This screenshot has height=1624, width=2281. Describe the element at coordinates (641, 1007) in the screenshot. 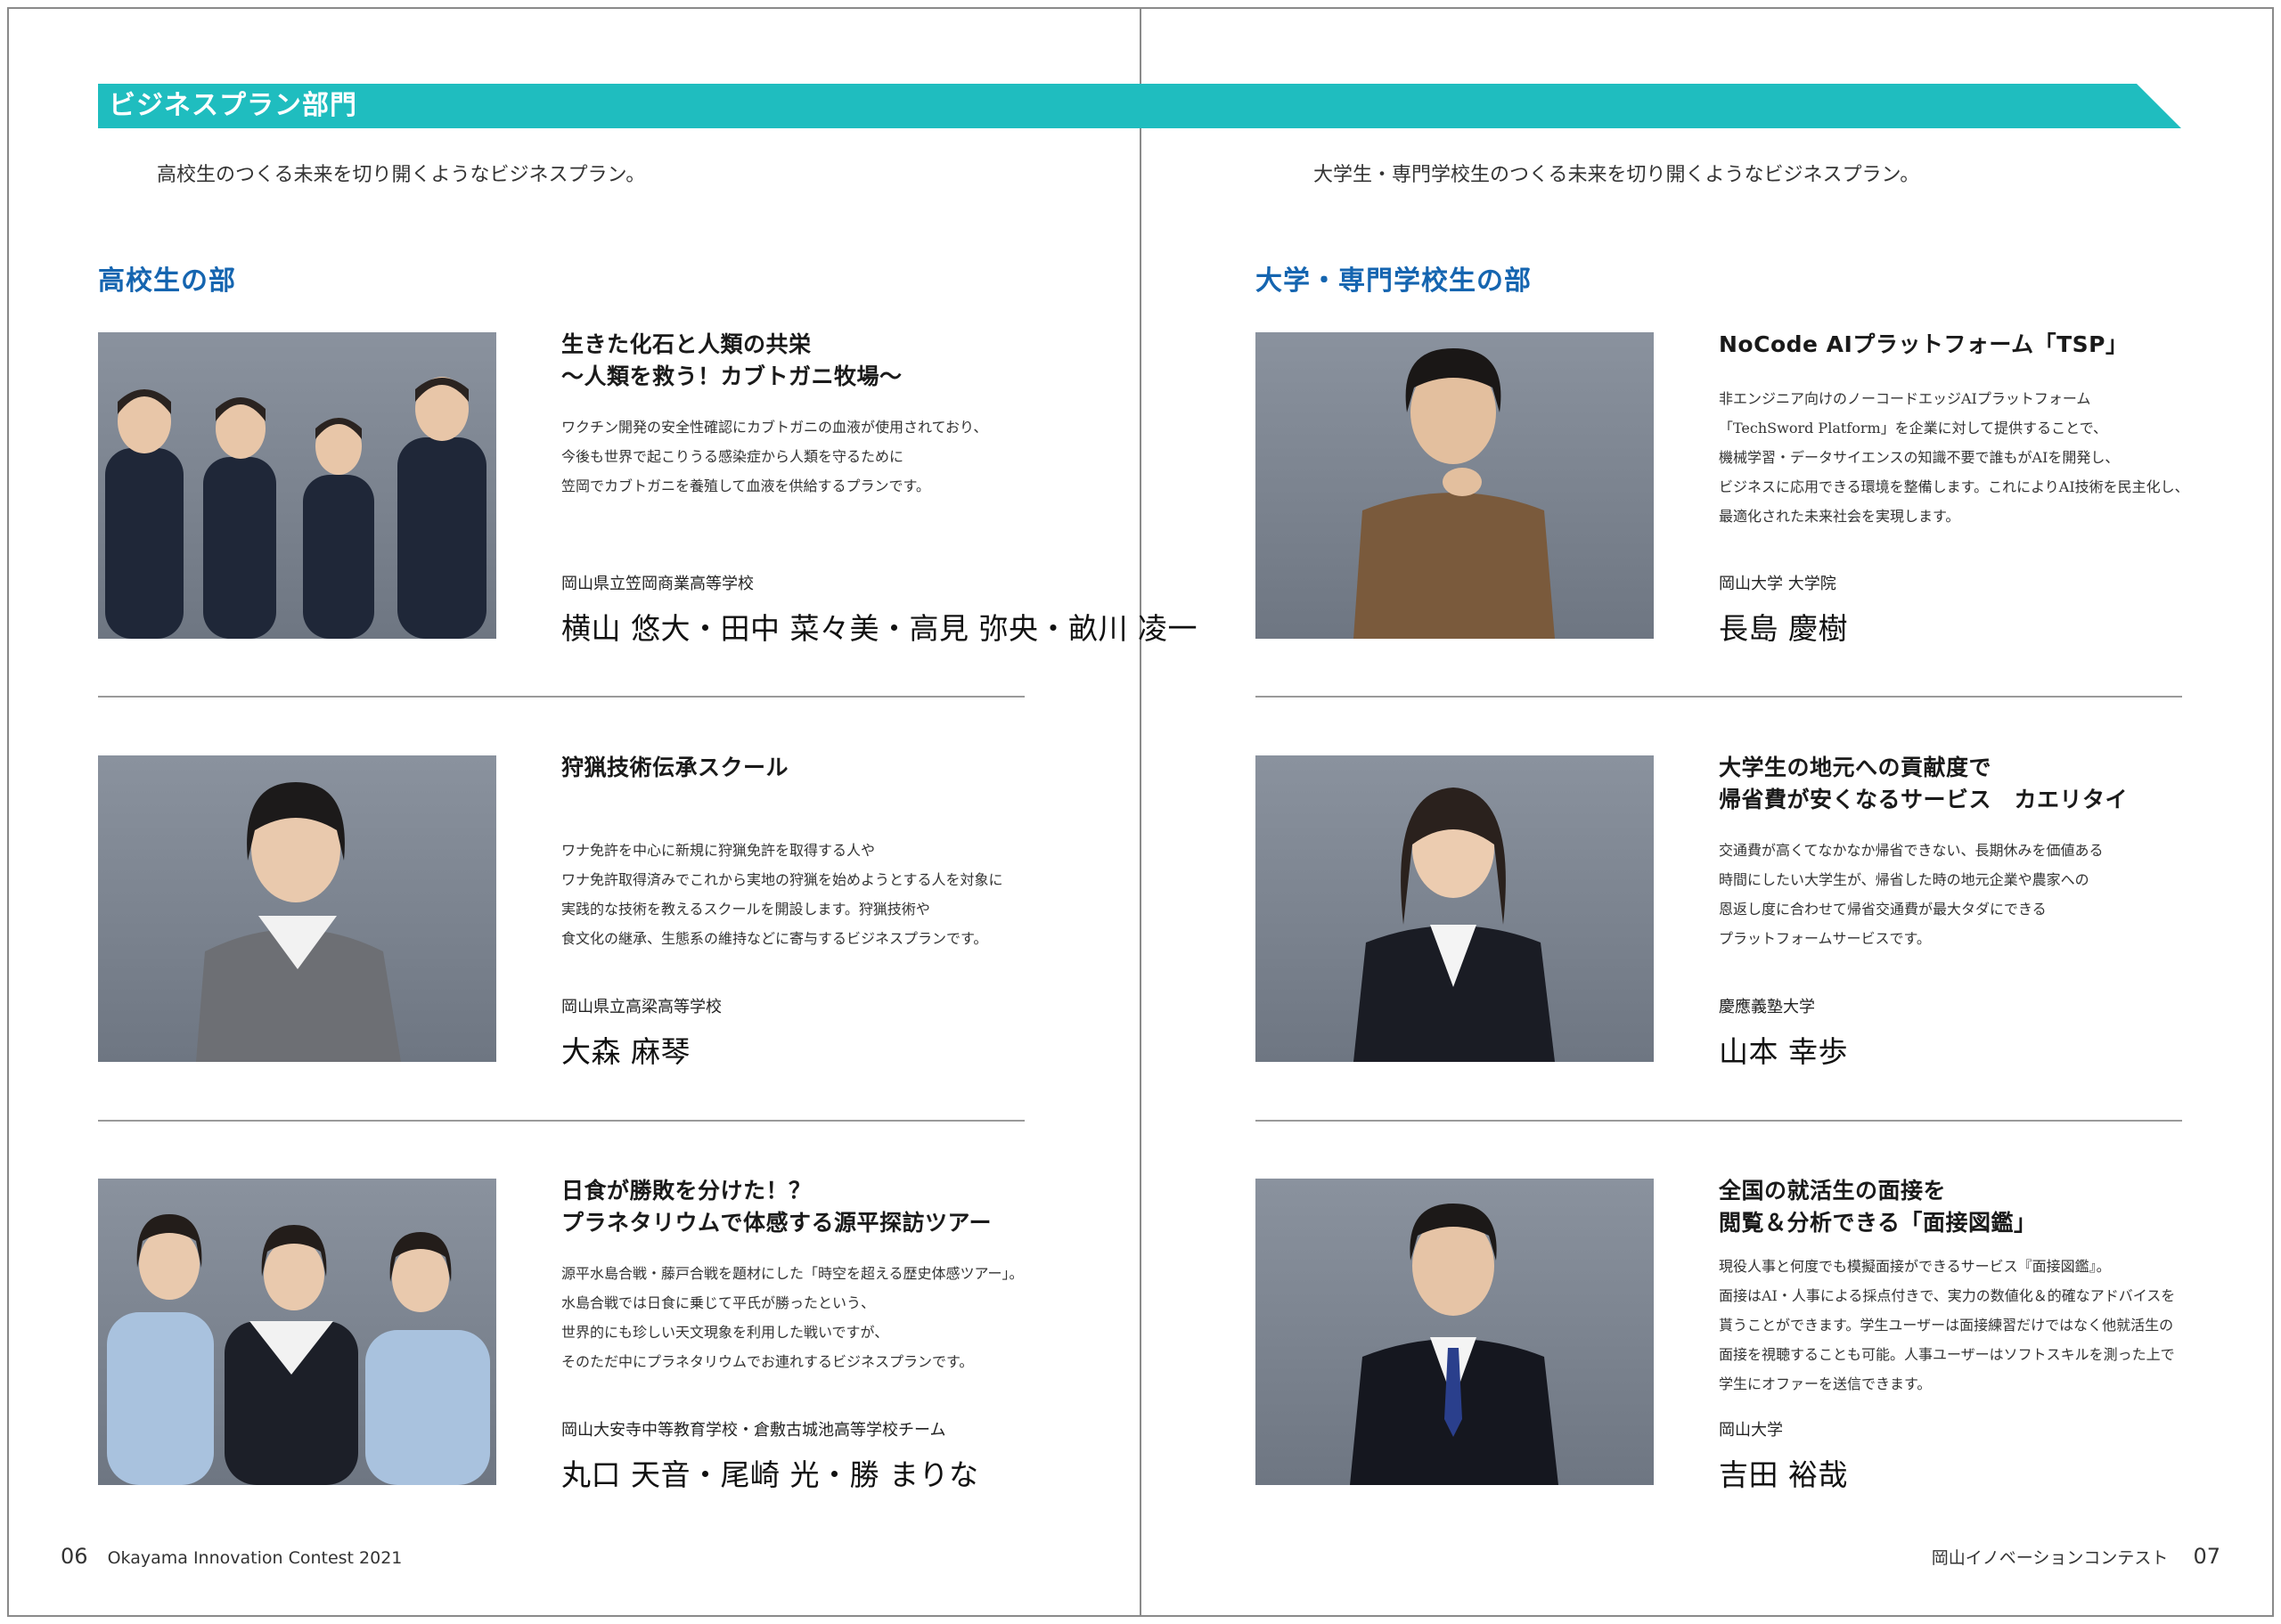

I see `entry-school: 岡山県立高梁高等学校` at that location.